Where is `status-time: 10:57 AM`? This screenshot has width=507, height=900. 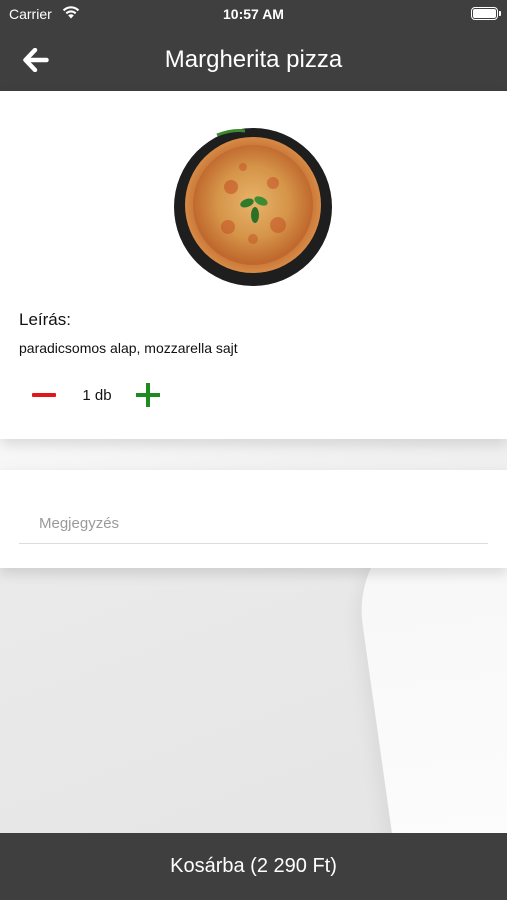
status-time: 10:57 AM is located at coordinates (253, 14).